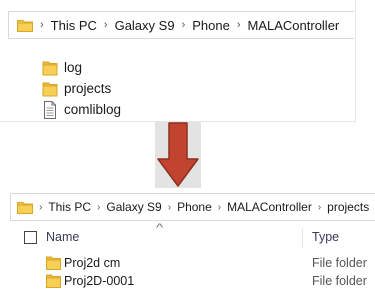  I want to click on list-item-log: log, so click(81, 67).